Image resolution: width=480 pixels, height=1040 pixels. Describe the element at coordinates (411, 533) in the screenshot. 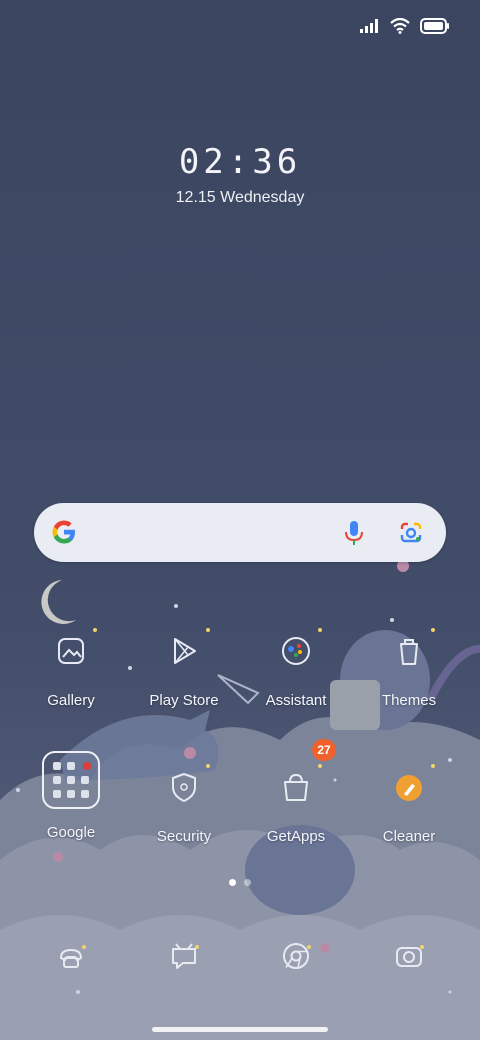

I see `google-lens-icon` at that location.